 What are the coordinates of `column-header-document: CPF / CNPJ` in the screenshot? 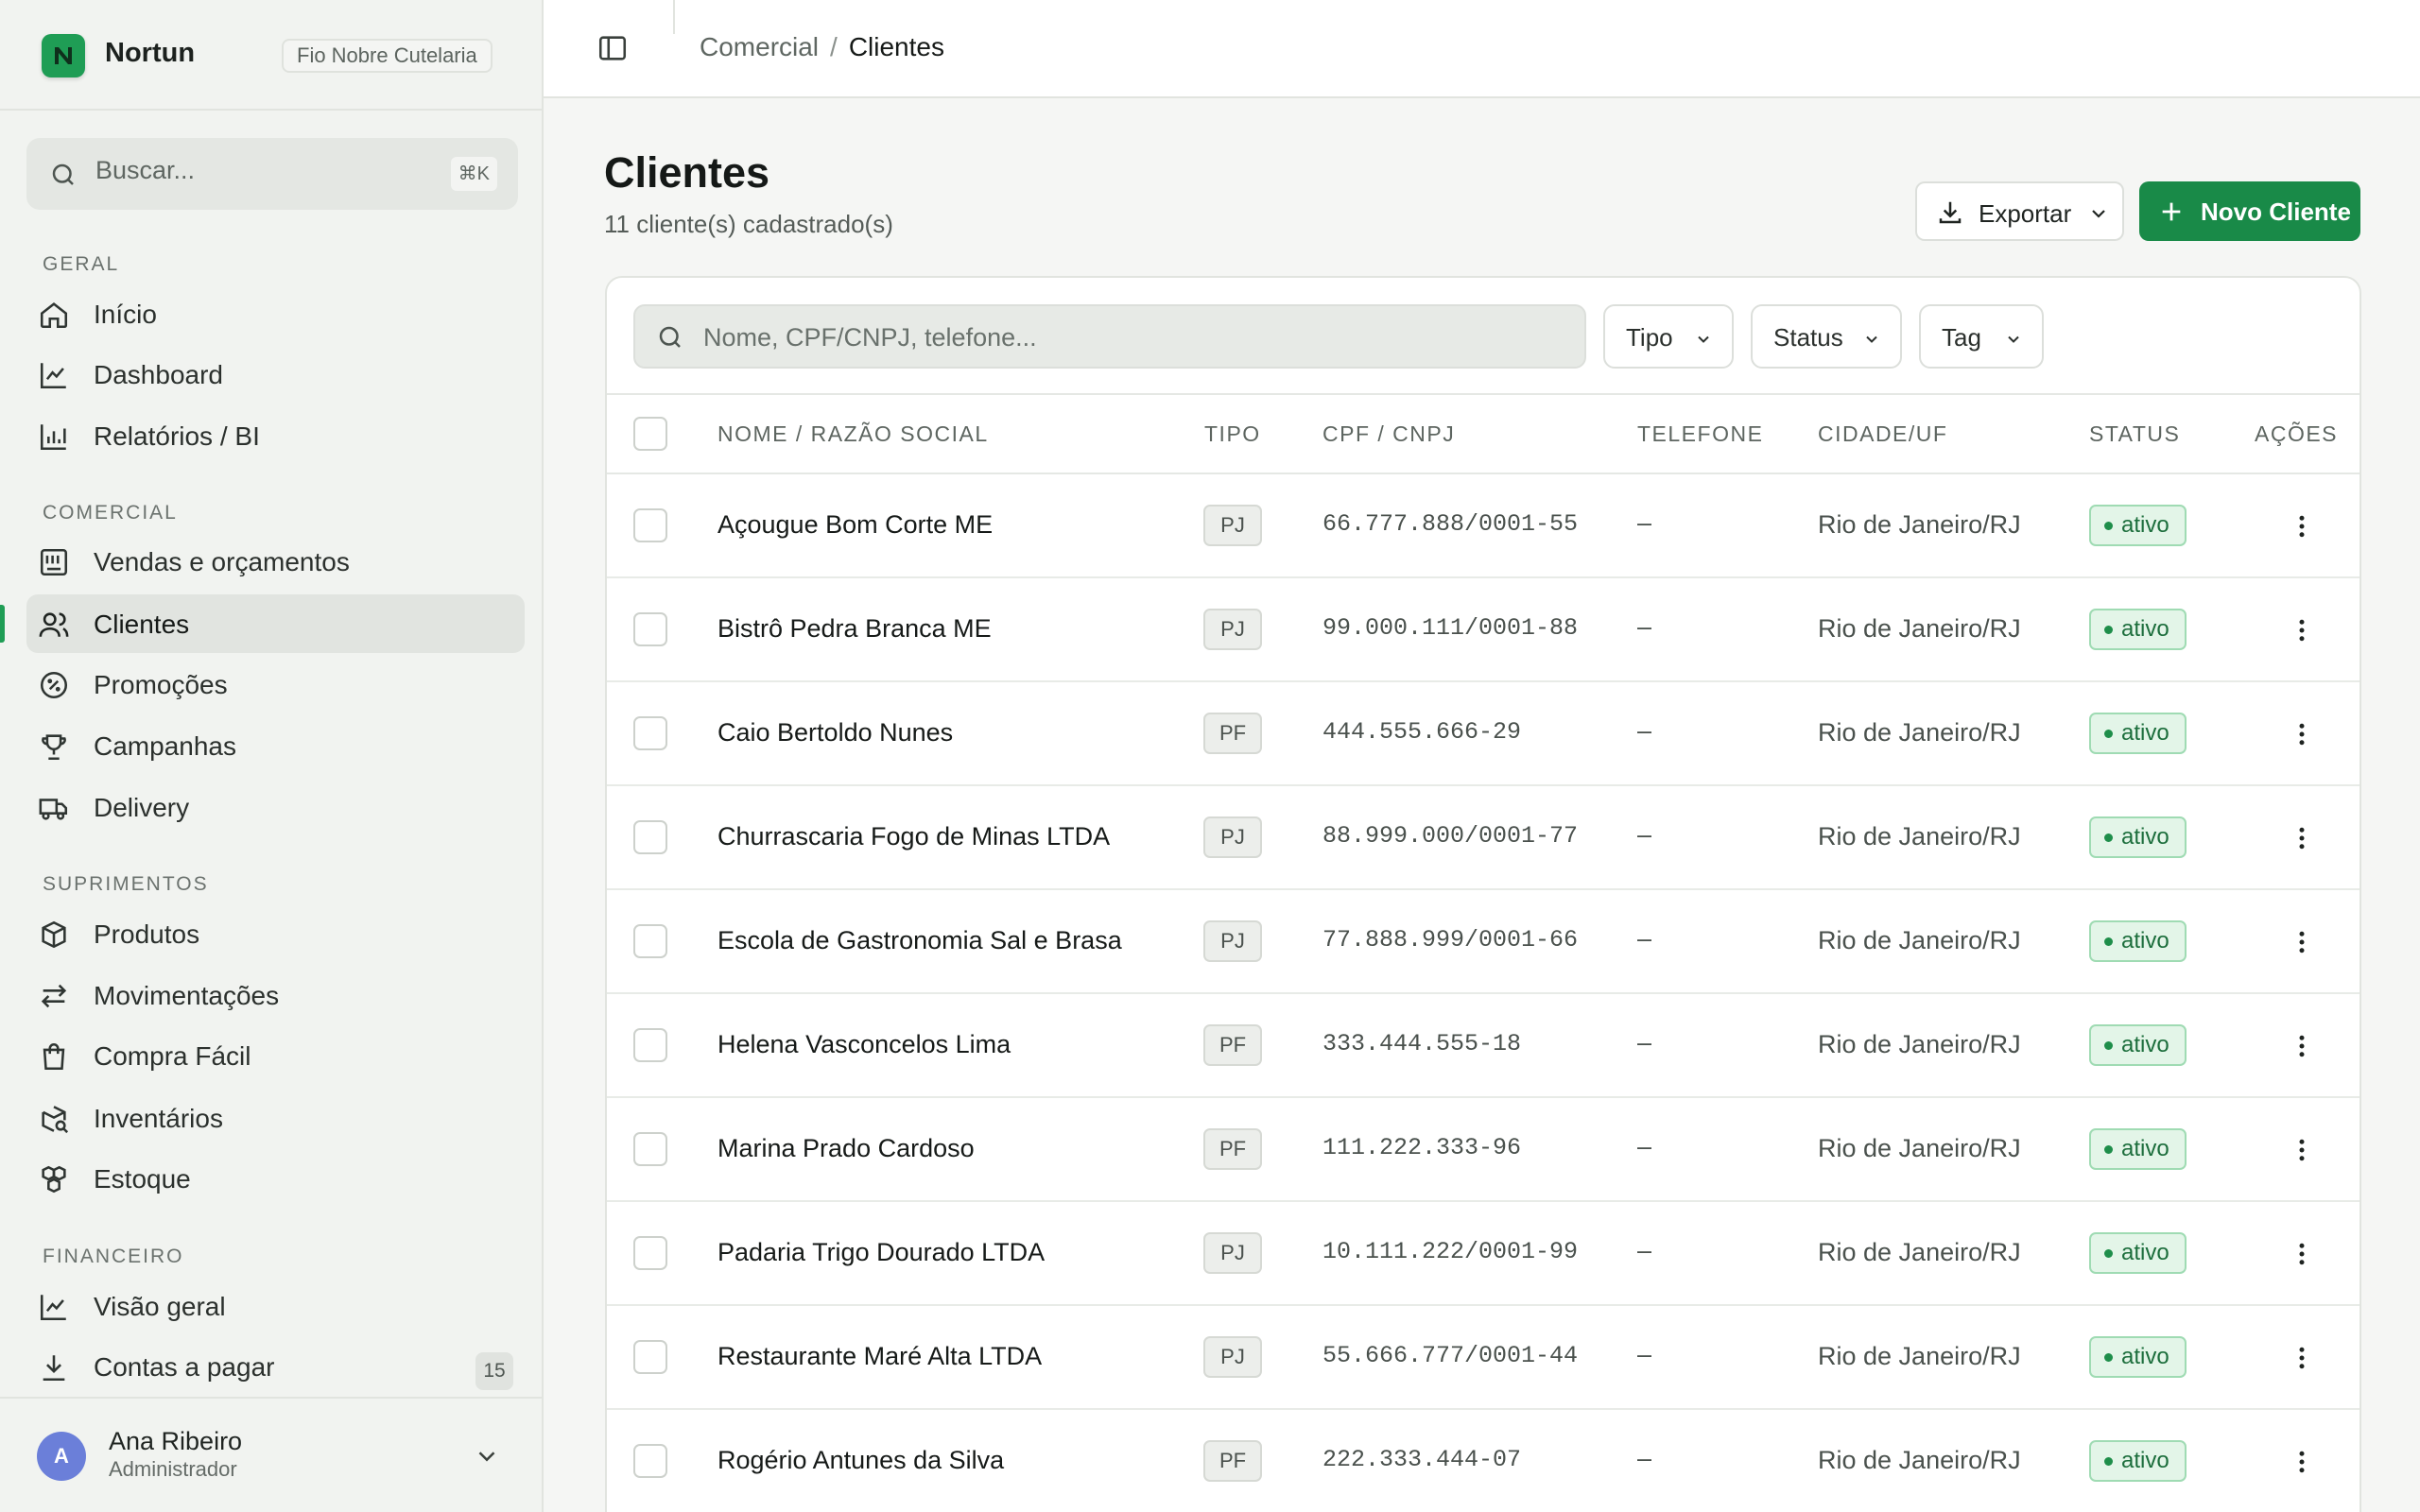 It's located at (1388, 434).